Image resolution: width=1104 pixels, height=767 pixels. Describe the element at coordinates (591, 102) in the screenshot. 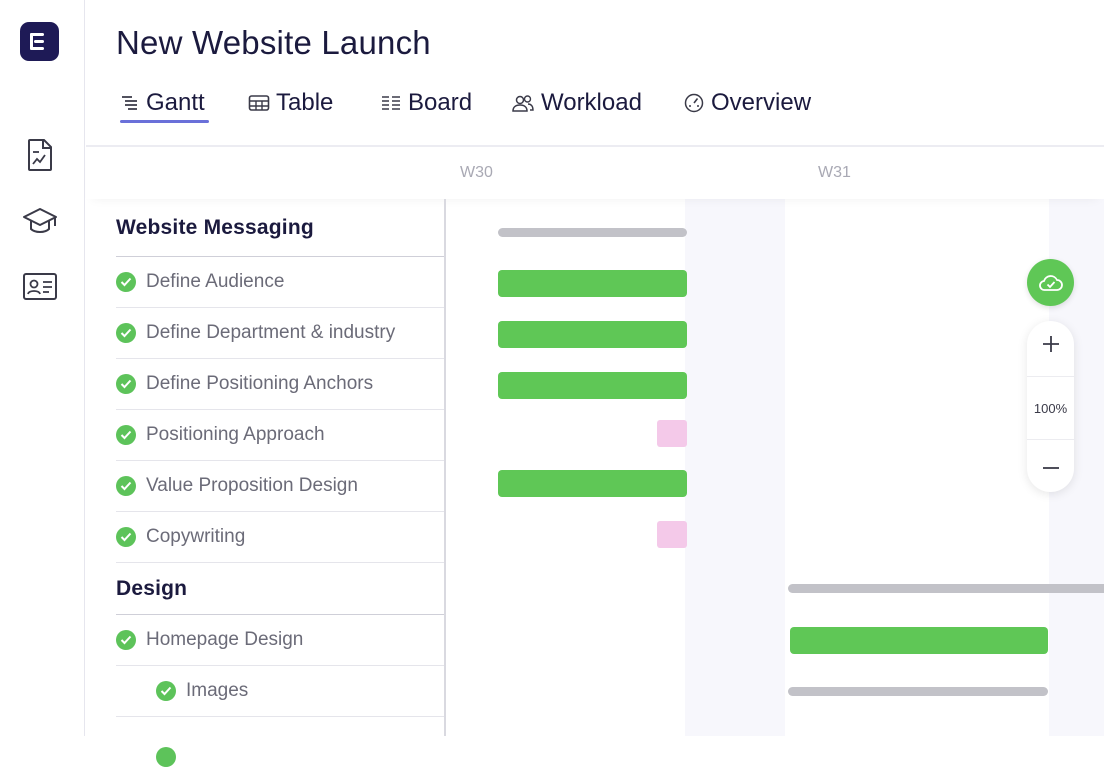

I see `tab-label: Workload` at that location.